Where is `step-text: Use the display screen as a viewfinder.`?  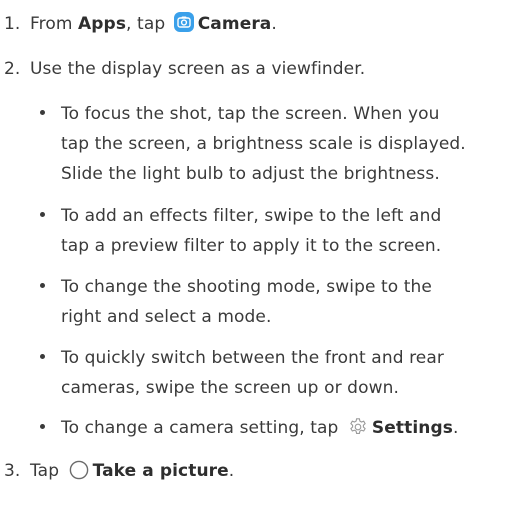
step-text: Use the display screen as a viewfinder. is located at coordinates (198, 69).